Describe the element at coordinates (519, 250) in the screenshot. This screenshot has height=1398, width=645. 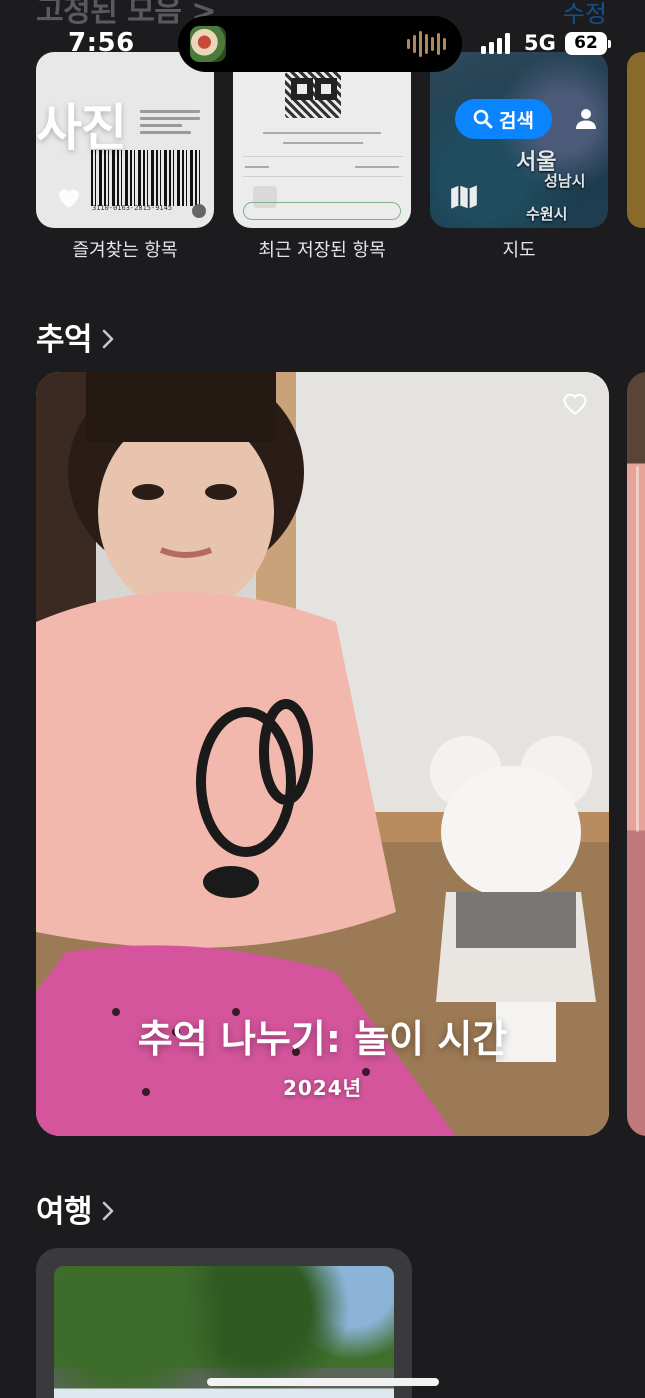
I see `map-tile-label: 지도` at that location.